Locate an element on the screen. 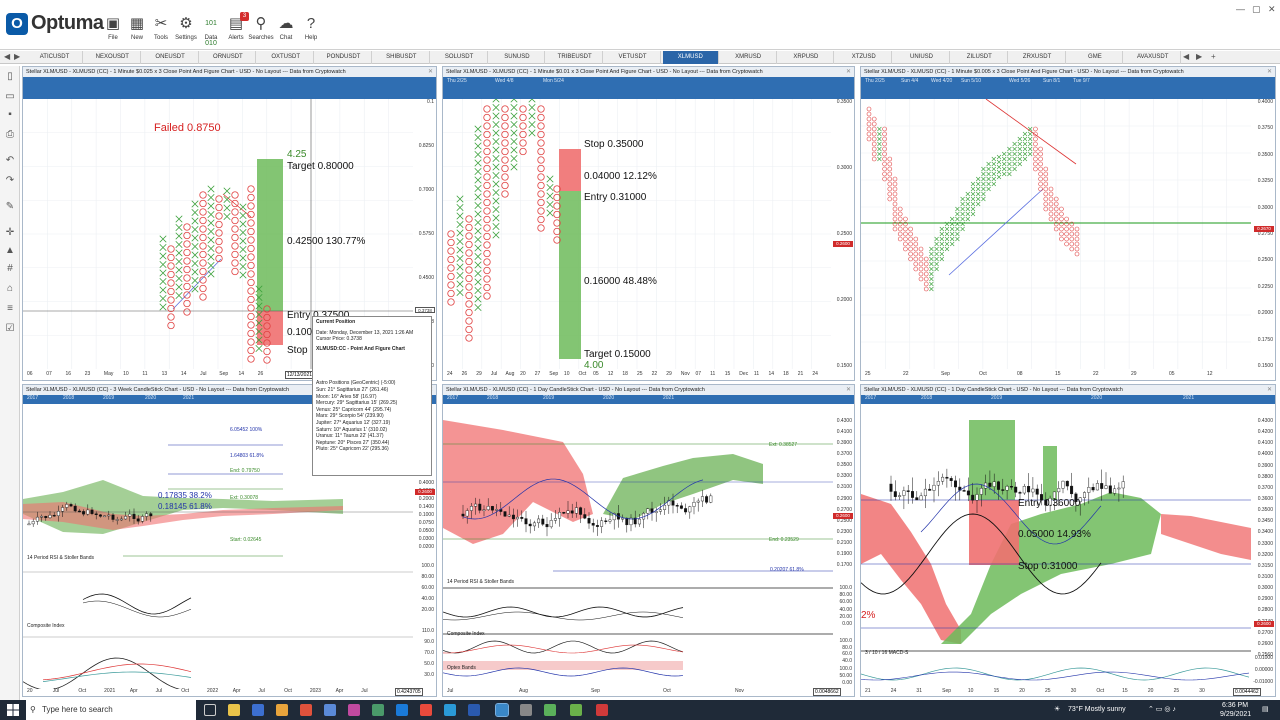  rsi-axis: 100.0 80.00 60.00 40.00 20.00 0.00 is located at coordinates (841, 606).